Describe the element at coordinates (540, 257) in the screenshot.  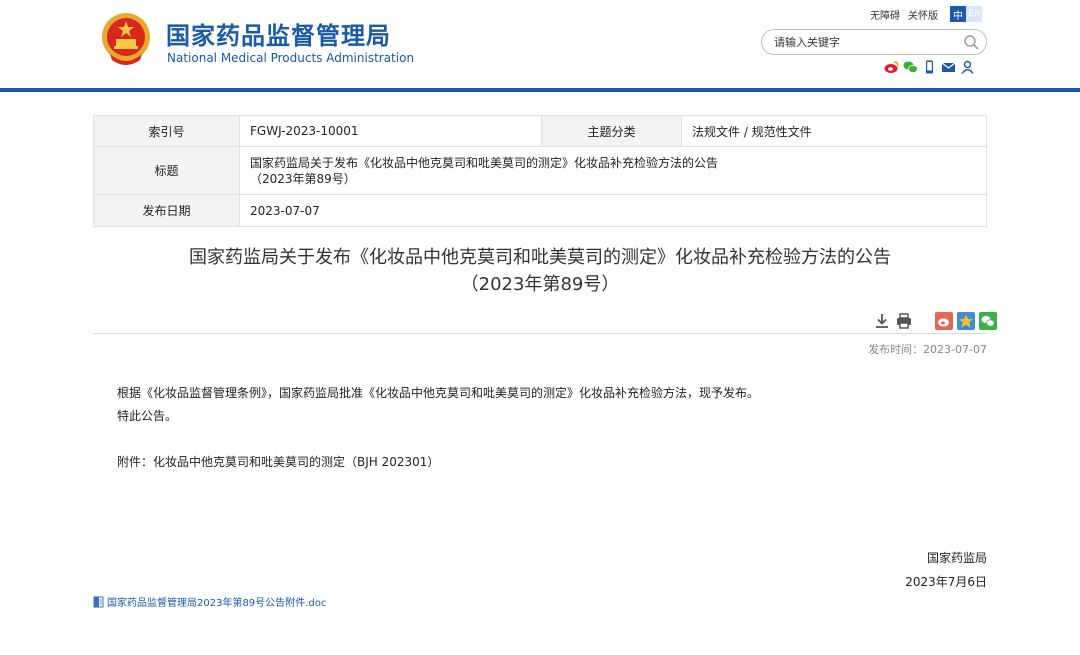
I see `article-title-line1: 国家药监局关于发布《化妆品中他克莫司和吡美莫司的测定》化妆品补充检验方法的公告` at that location.